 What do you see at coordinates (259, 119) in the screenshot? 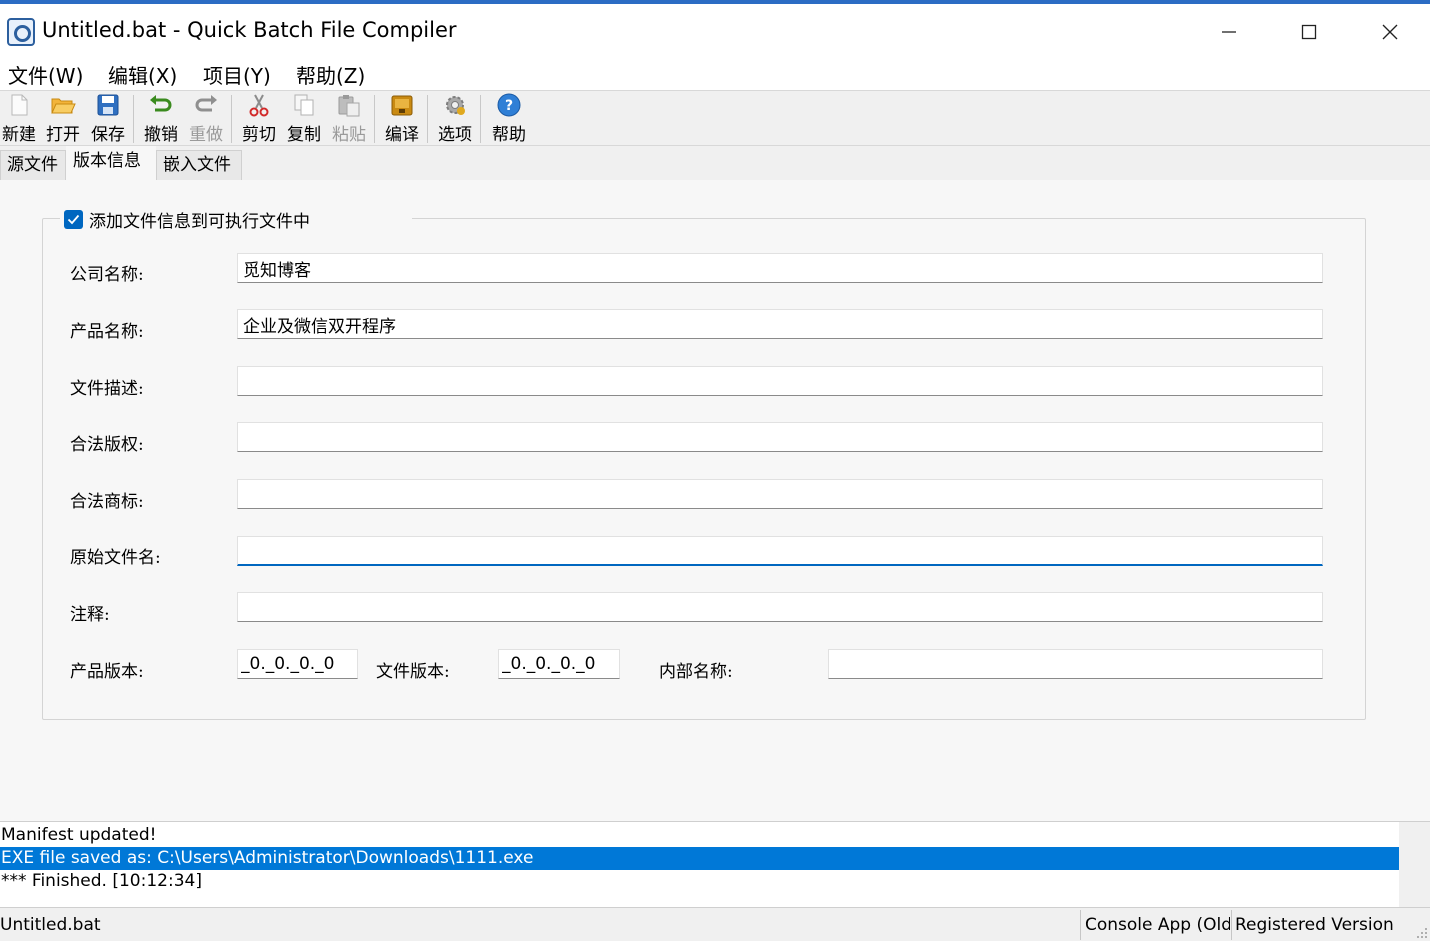
I see `cut-button: 剪切` at bounding box center [259, 119].